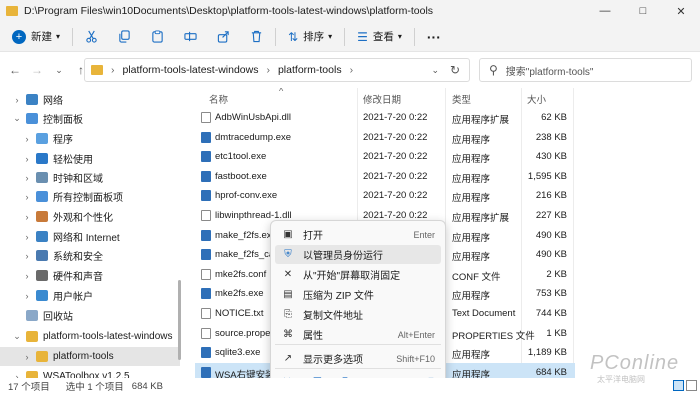 The image size is (700, 394). What do you see at coordinates (691, 385) in the screenshot?
I see `tiles-view-toggle` at bounding box center [691, 385].